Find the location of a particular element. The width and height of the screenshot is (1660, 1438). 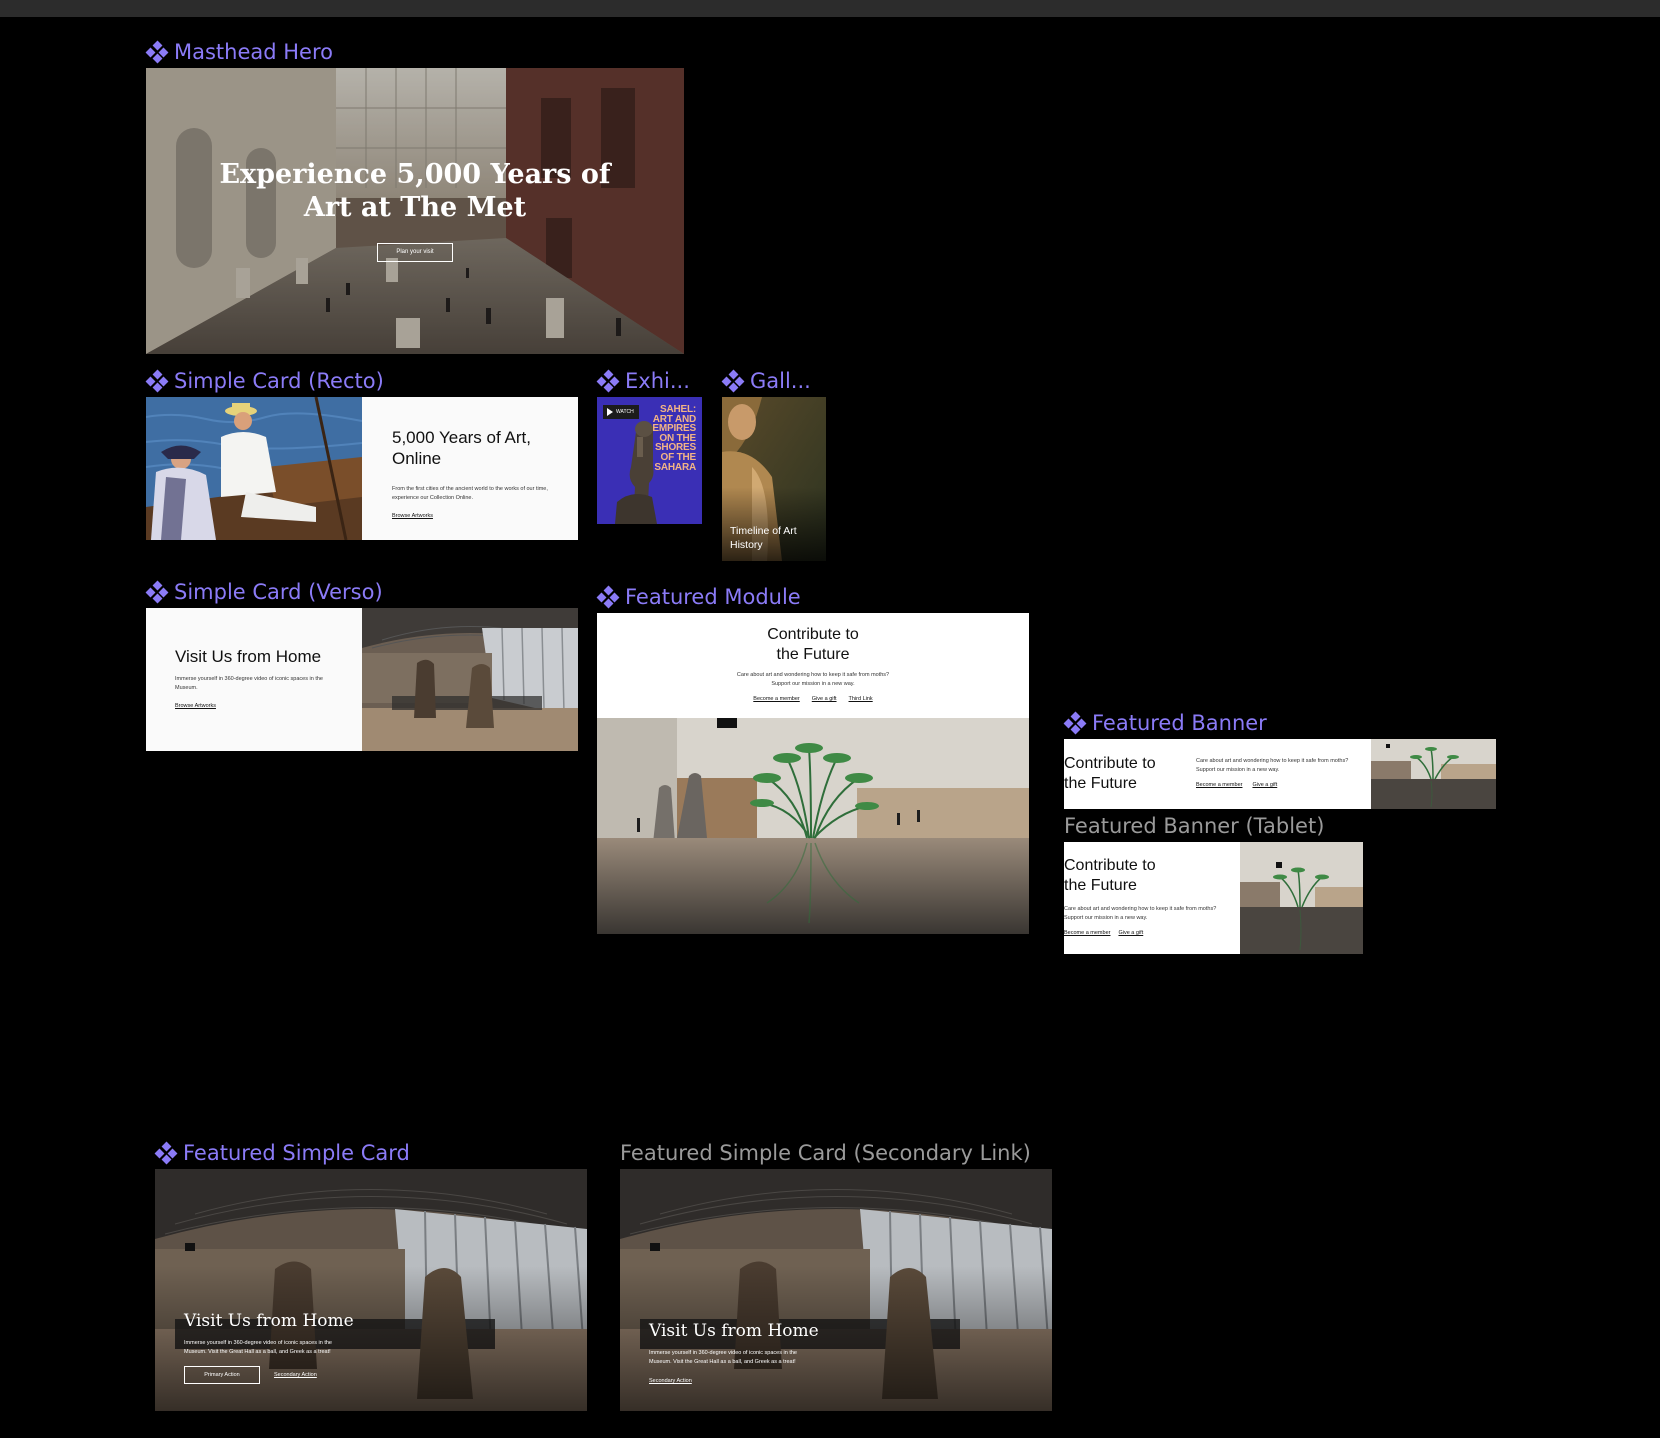

featured-banner-title-line-2: the Future is located at coordinates (1100, 783).